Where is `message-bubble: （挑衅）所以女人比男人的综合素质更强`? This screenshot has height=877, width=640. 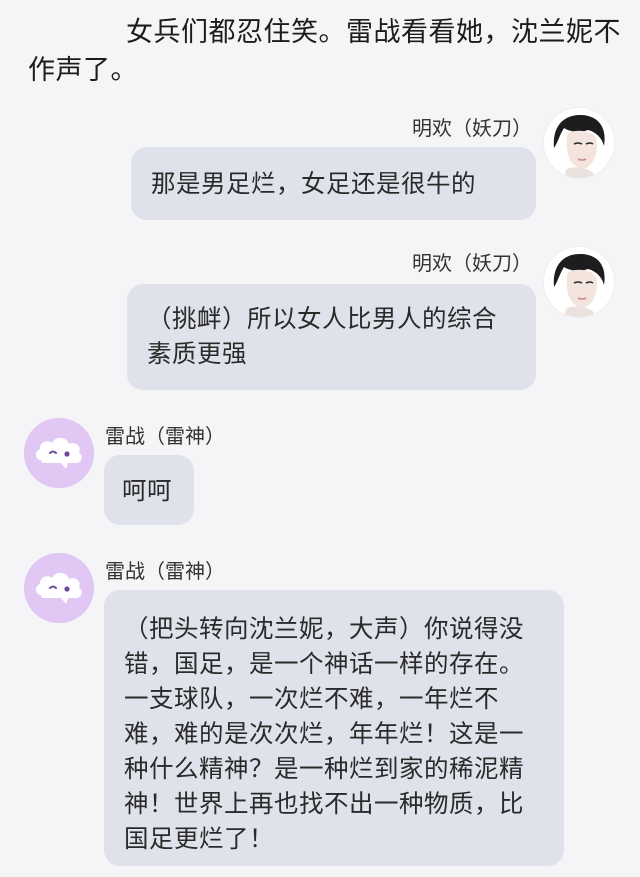 message-bubble: （挑衅）所以女人比男人的综合素质更强 is located at coordinates (331, 337).